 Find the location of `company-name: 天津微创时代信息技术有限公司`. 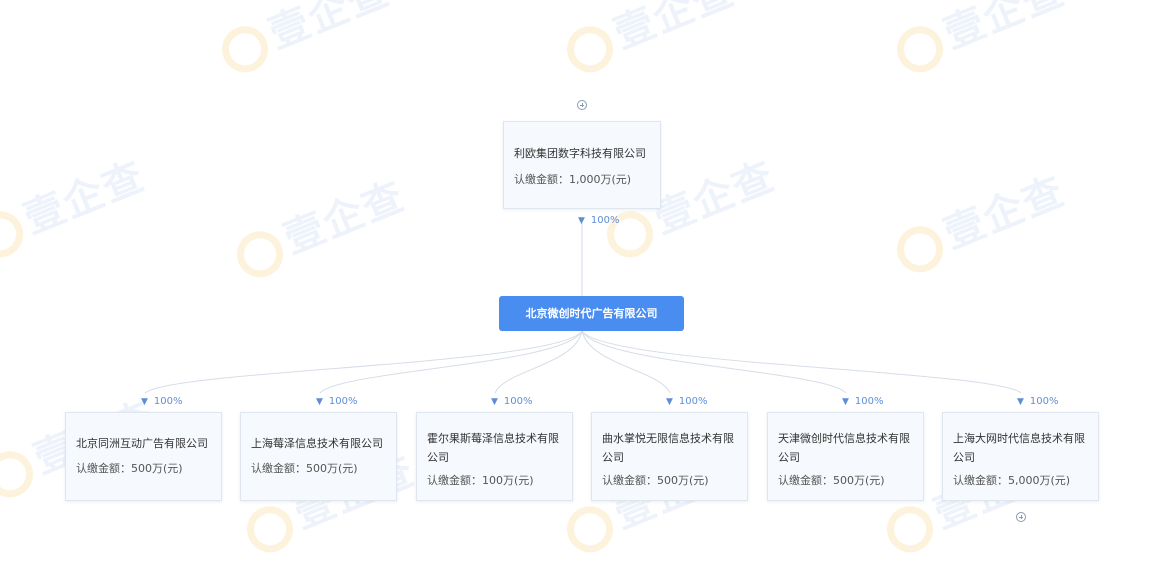

company-name: 天津微创时代信息技术有限公司 is located at coordinates (844, 448).